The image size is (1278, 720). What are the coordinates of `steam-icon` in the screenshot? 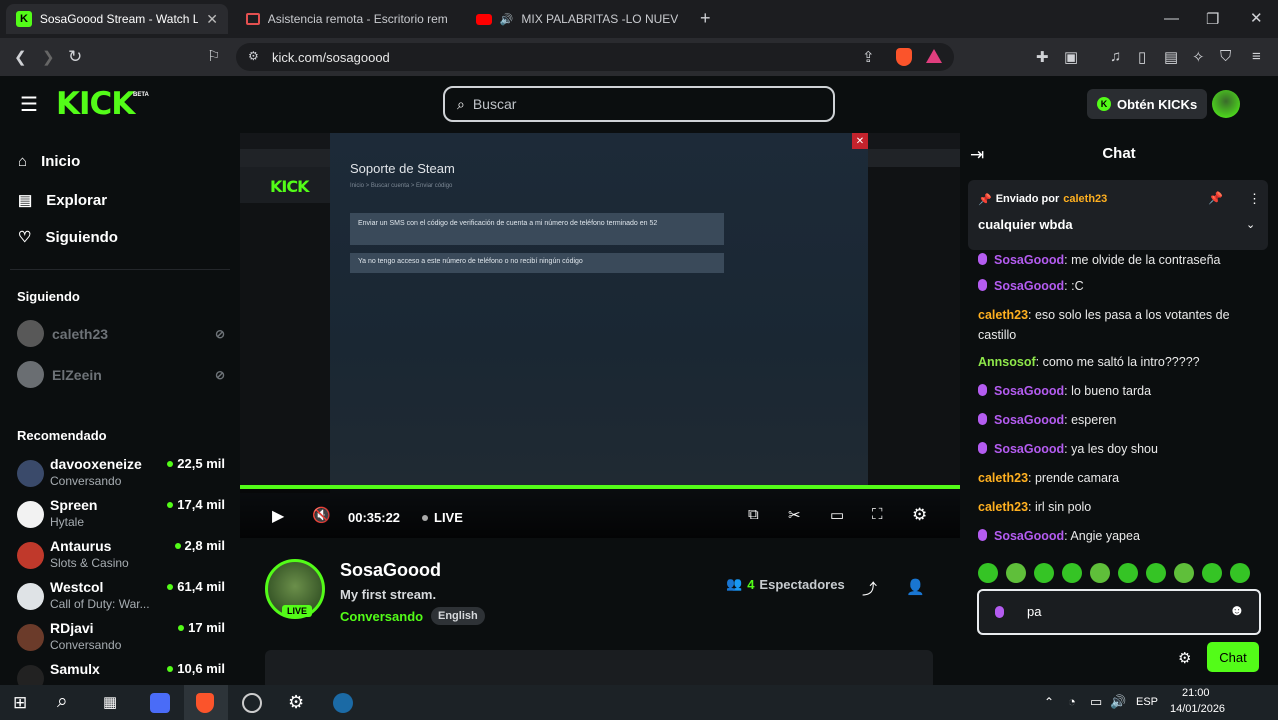 It's located at (343, 703).